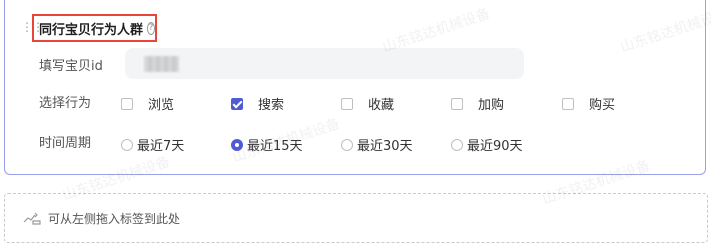 The width and height of the screenshot is (711, 247). I want to click on behavior-option-favorite: 收藏, so click(367, 103).